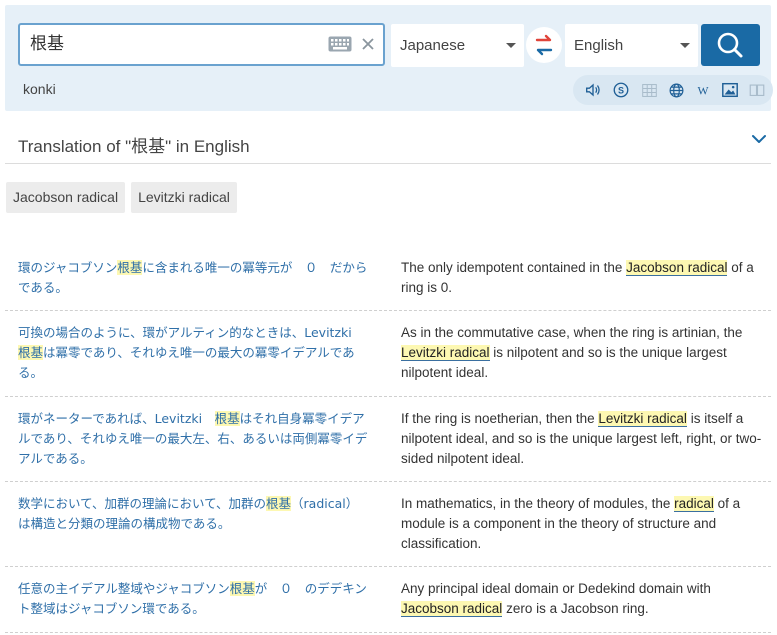  I want to click on tools-toolbar: S W, so click(673, 90).